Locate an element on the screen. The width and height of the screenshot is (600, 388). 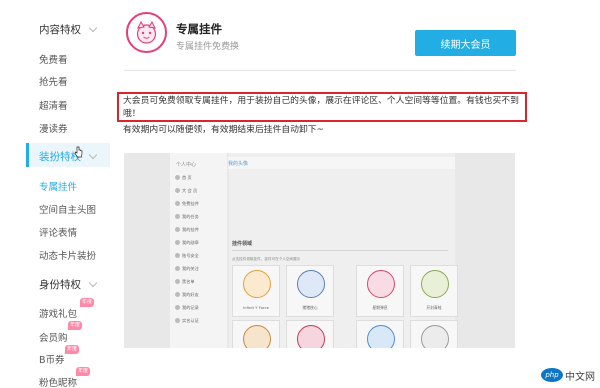
sidebar-section-dressup: 装扮特权 is located at coordinates (68, 156).